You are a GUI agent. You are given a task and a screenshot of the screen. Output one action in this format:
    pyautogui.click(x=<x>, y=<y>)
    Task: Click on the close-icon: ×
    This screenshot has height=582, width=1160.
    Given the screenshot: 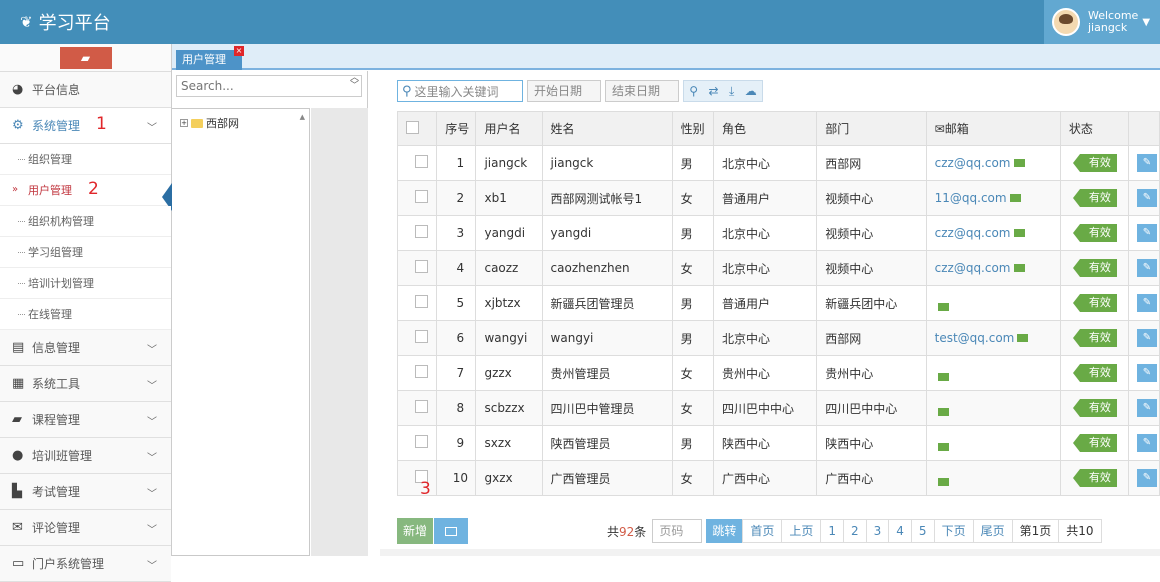 What is the action you would take?
    pyautogui.click(x=239, y=51)
    